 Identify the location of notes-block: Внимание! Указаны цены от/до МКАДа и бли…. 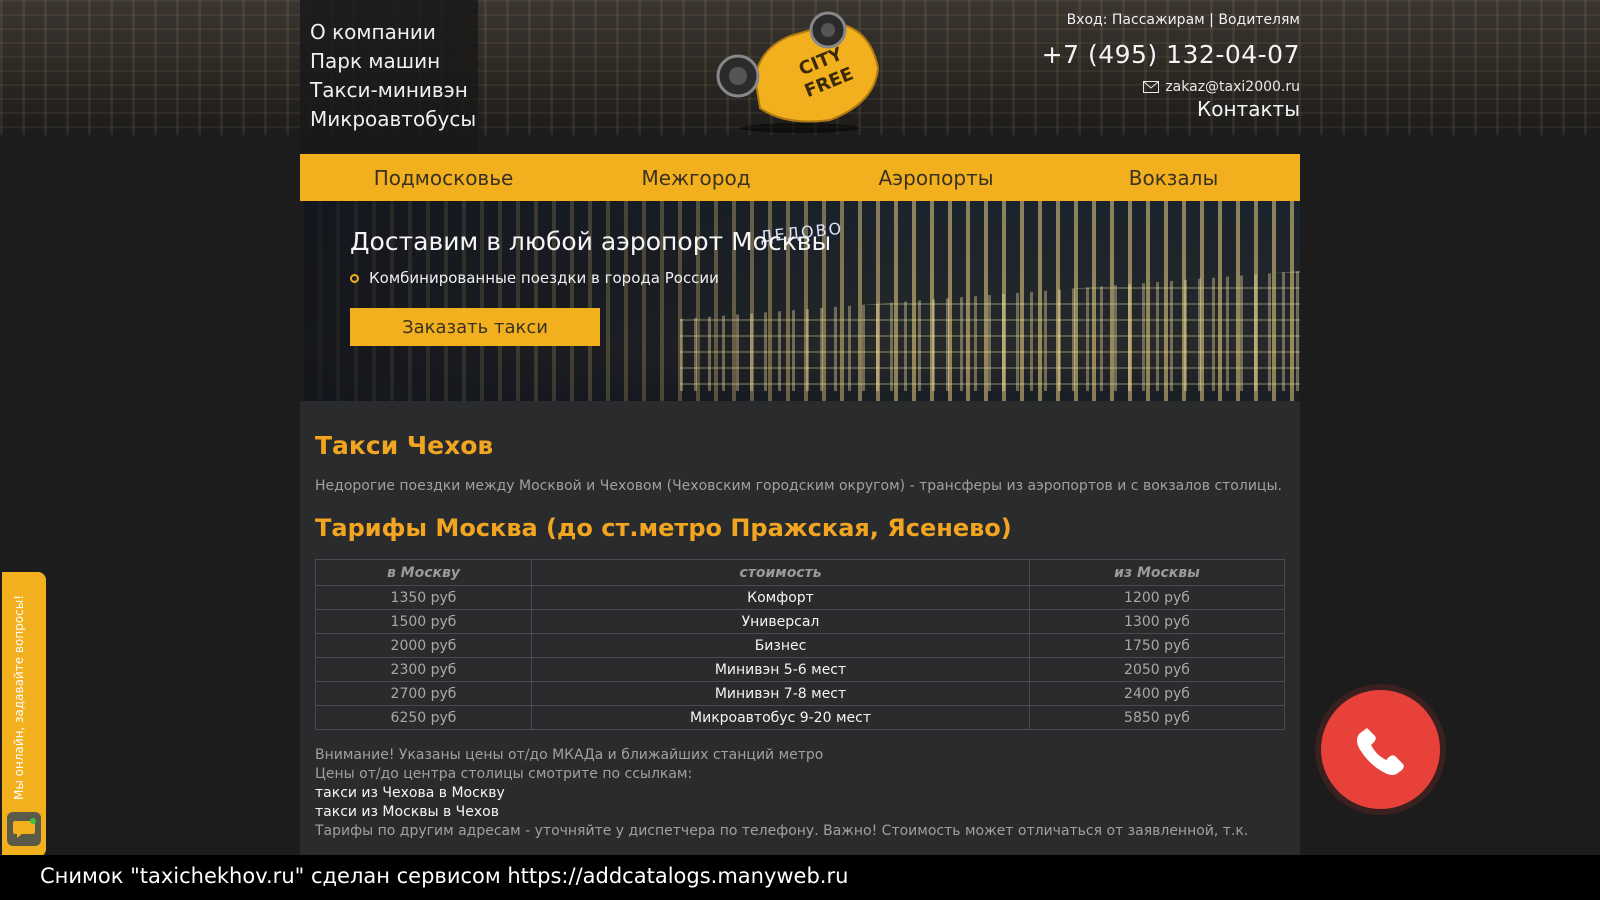
(800, 793).